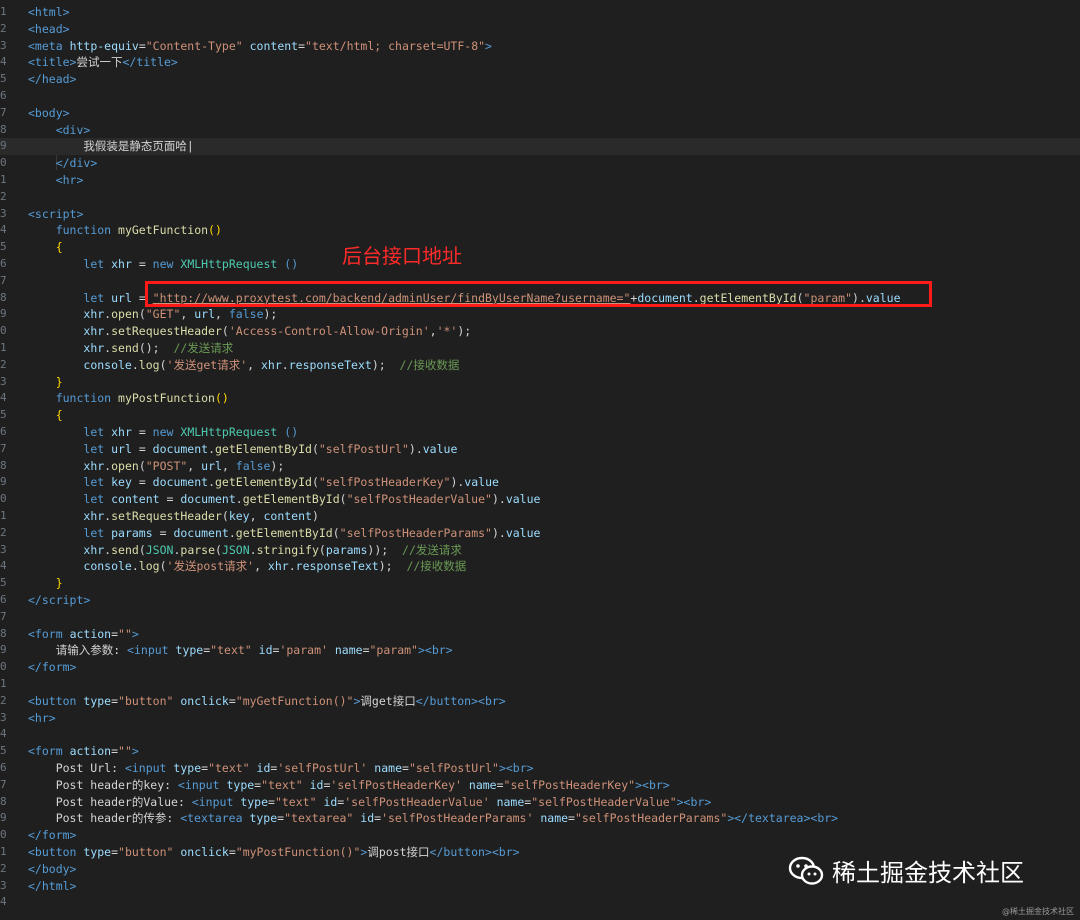 The width and height of the screenshot is (1080, 920). What do you see at coordinates (540, 29) in the screenshot?
I see `code-line: 2 <head>` at bounding box center [540, 29].